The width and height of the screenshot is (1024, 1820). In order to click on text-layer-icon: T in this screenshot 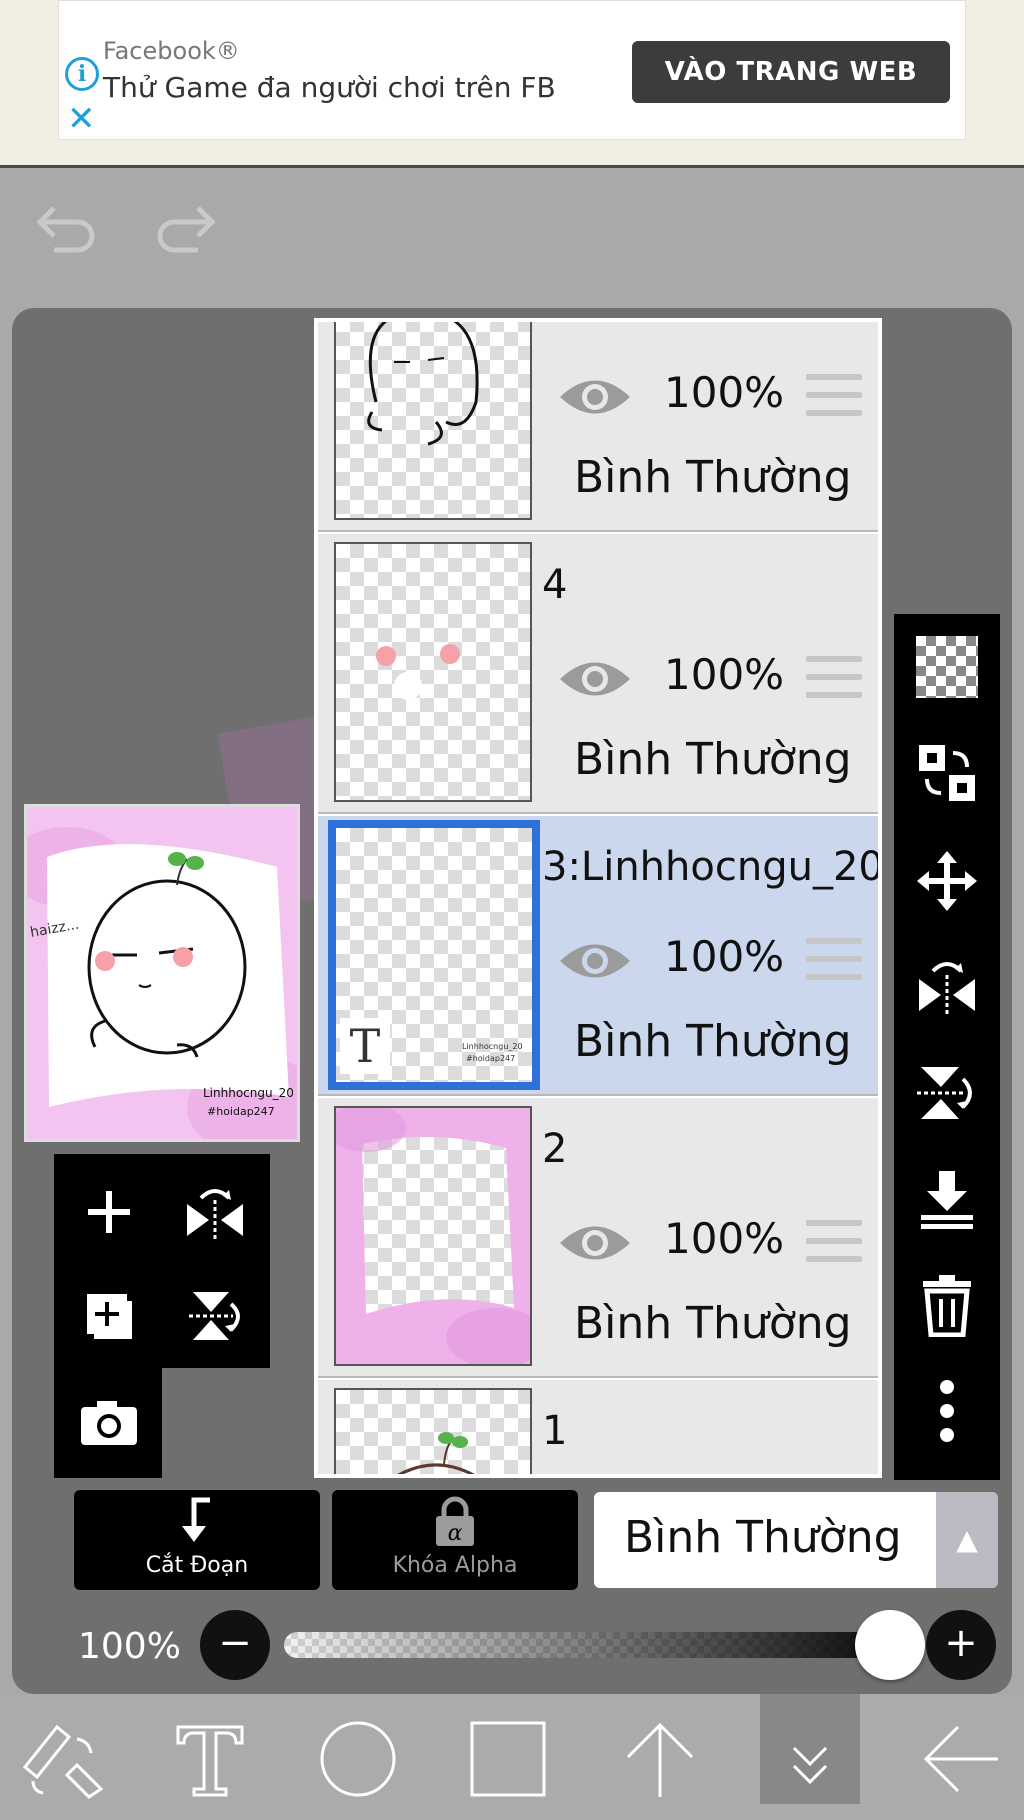, I will do `click(365, 1046)`.